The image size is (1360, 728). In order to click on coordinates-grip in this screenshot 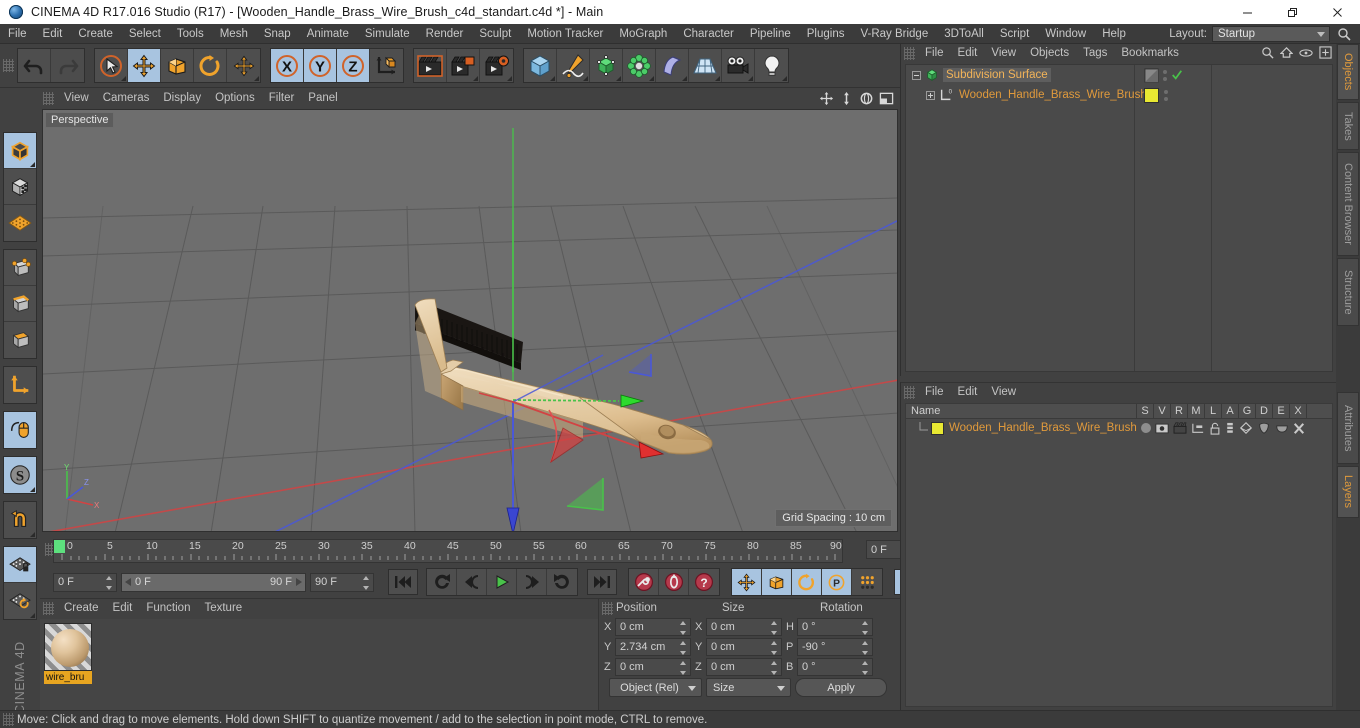, I will do `click(607, 608)`.